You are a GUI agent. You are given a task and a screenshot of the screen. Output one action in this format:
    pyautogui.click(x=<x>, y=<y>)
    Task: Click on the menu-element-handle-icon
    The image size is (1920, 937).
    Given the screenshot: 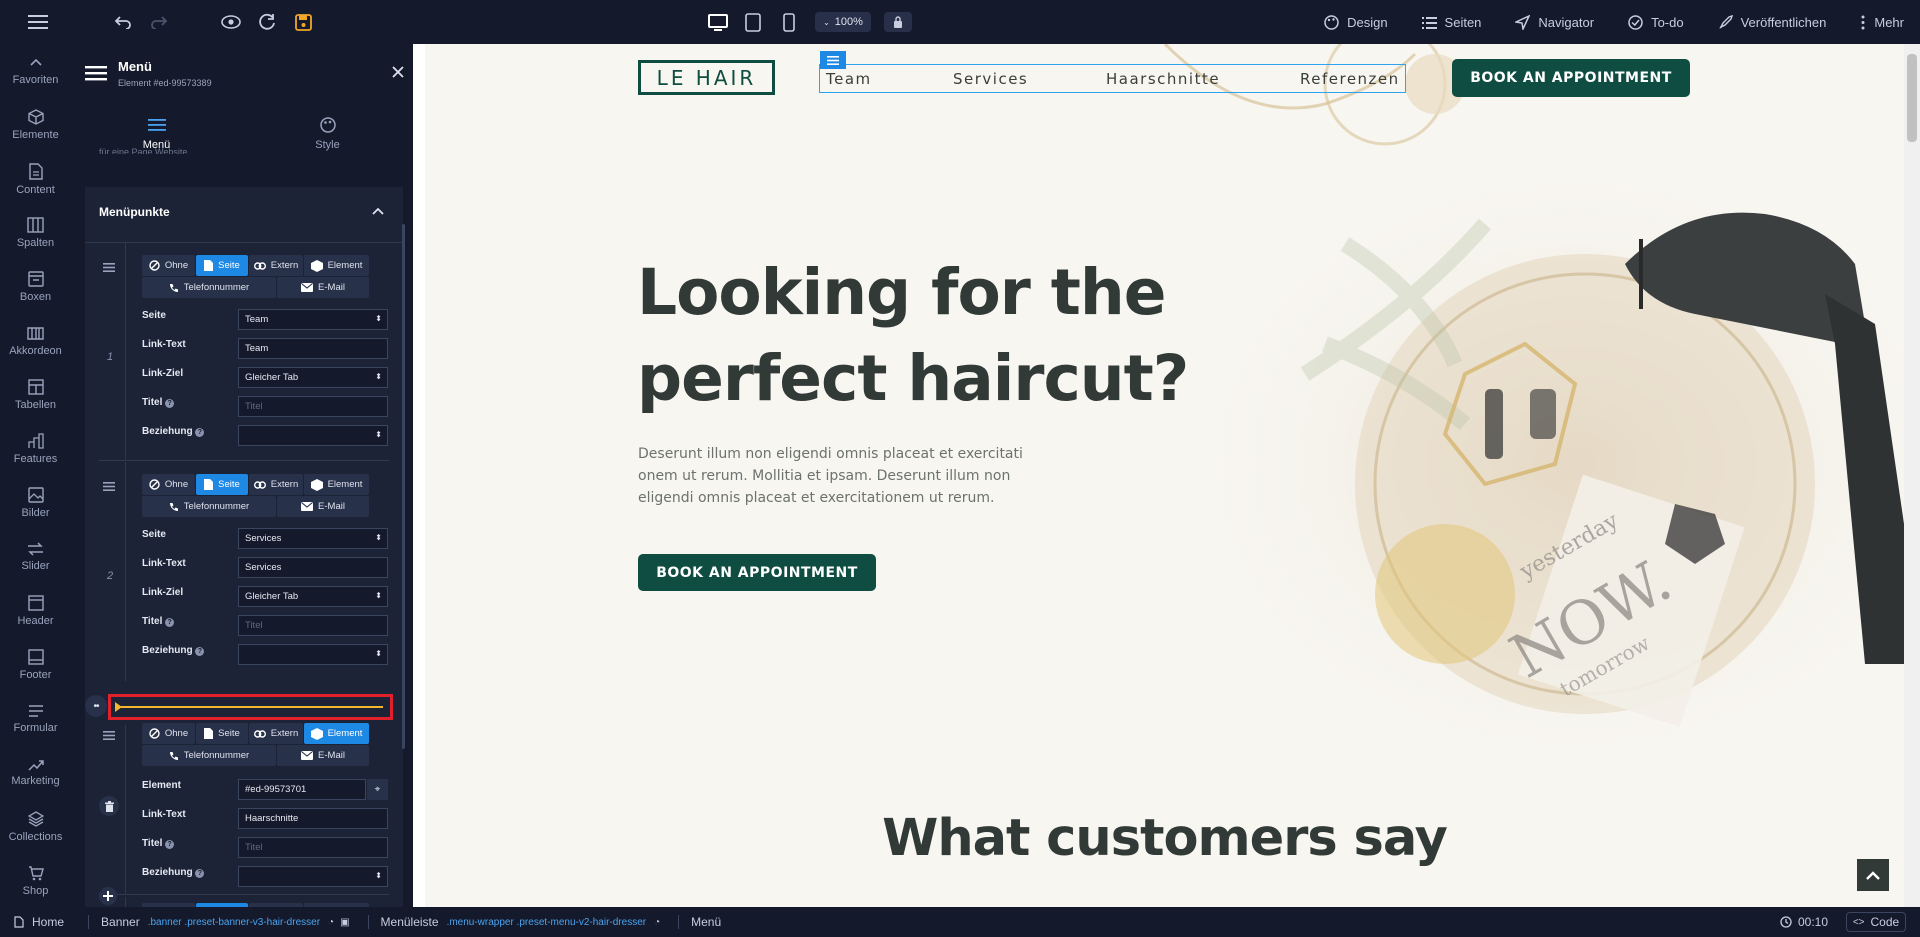 What is the action you would take?
    pyautogui.click(x=833, y=60)
    